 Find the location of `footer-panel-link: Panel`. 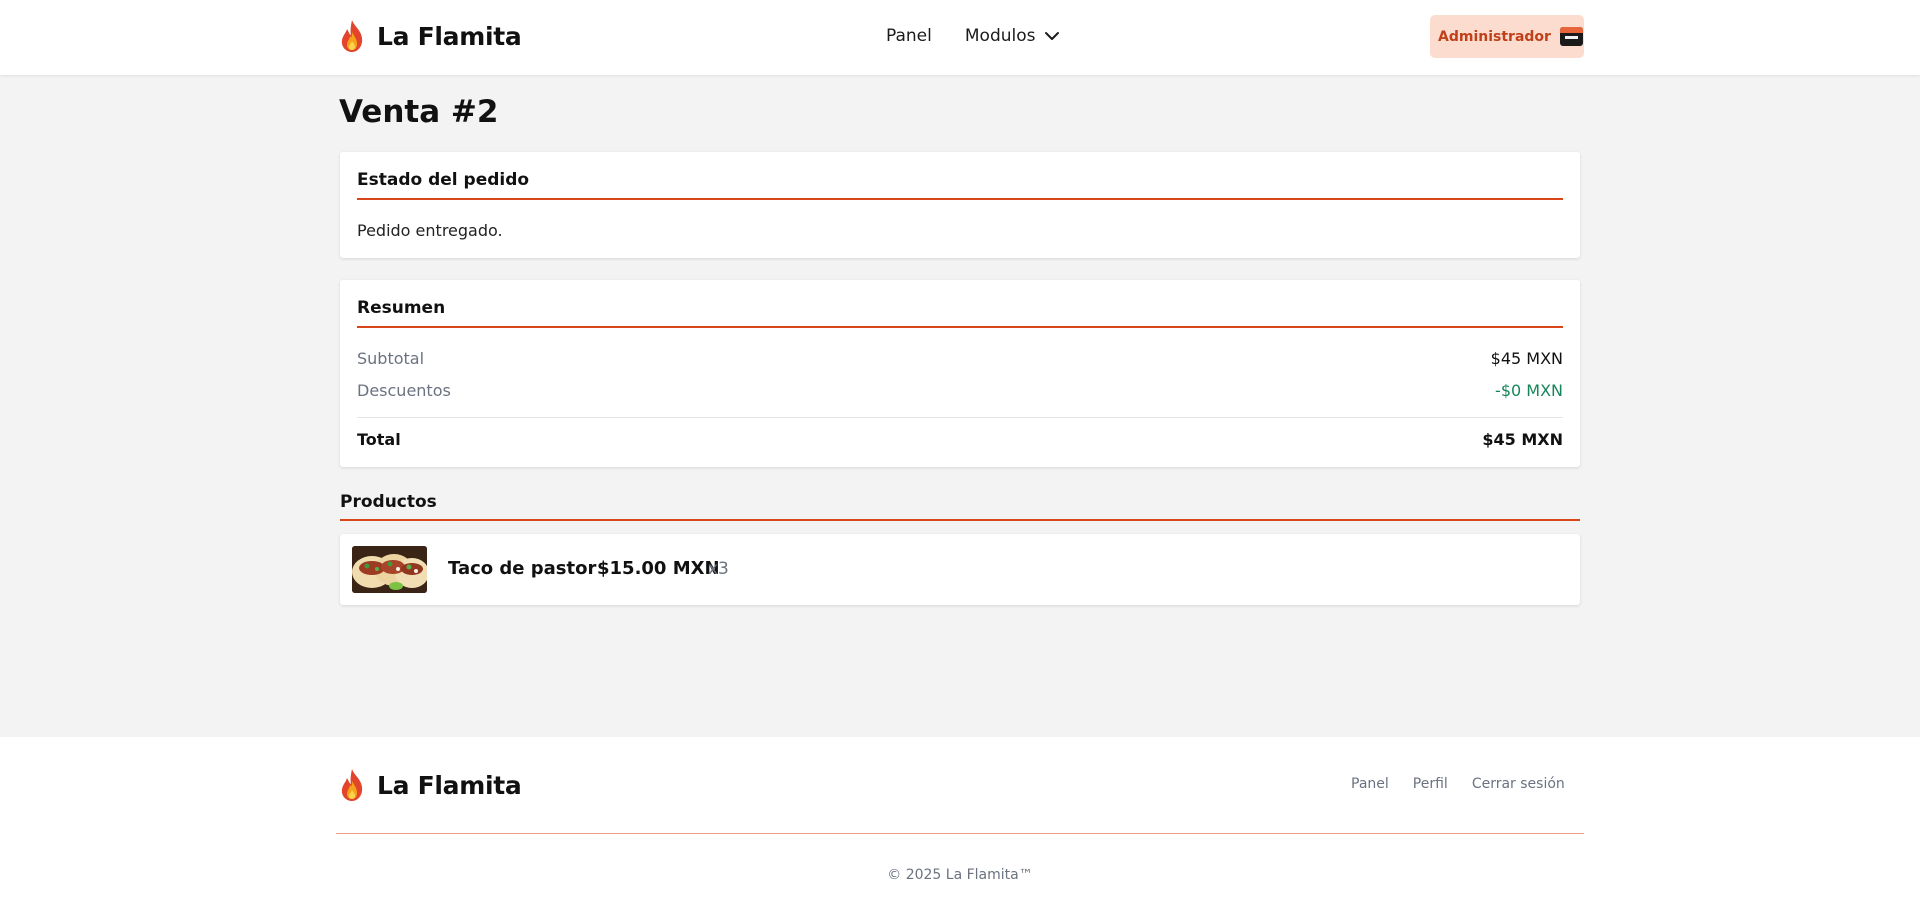

footer-panel-link: Panel is located at coordinates (1370, 784).